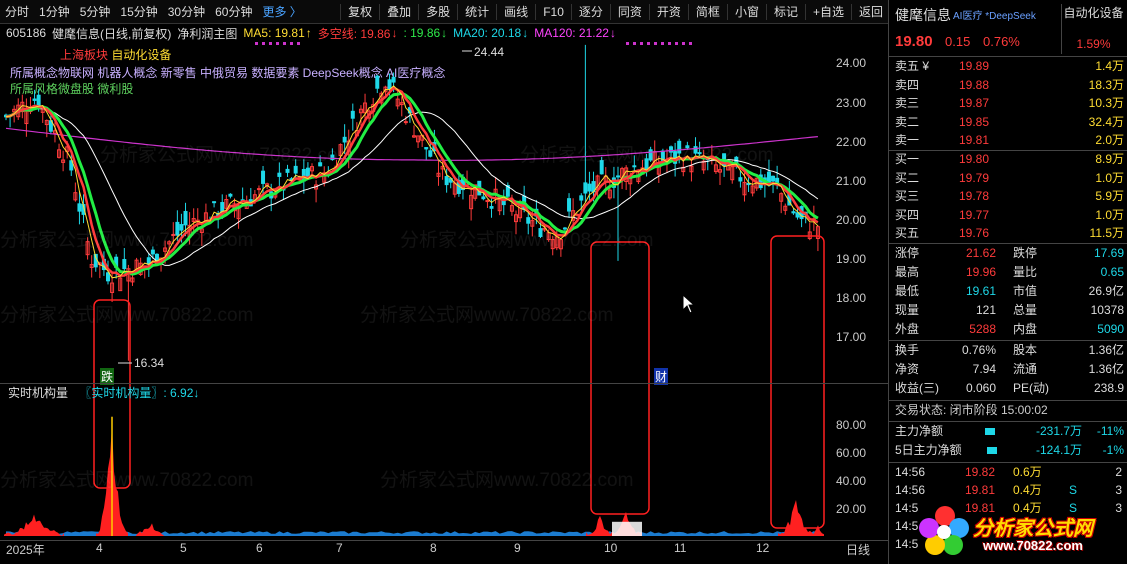 The image size is (1127, 564). I want to click on ask-row: 卖三 19.87 10.3万, so click(1008, 103).